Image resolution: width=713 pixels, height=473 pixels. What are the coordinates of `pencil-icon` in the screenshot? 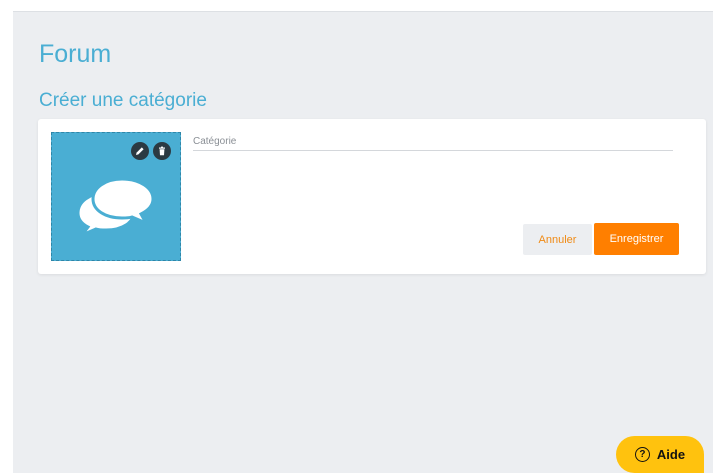 It's located at (140, 151).